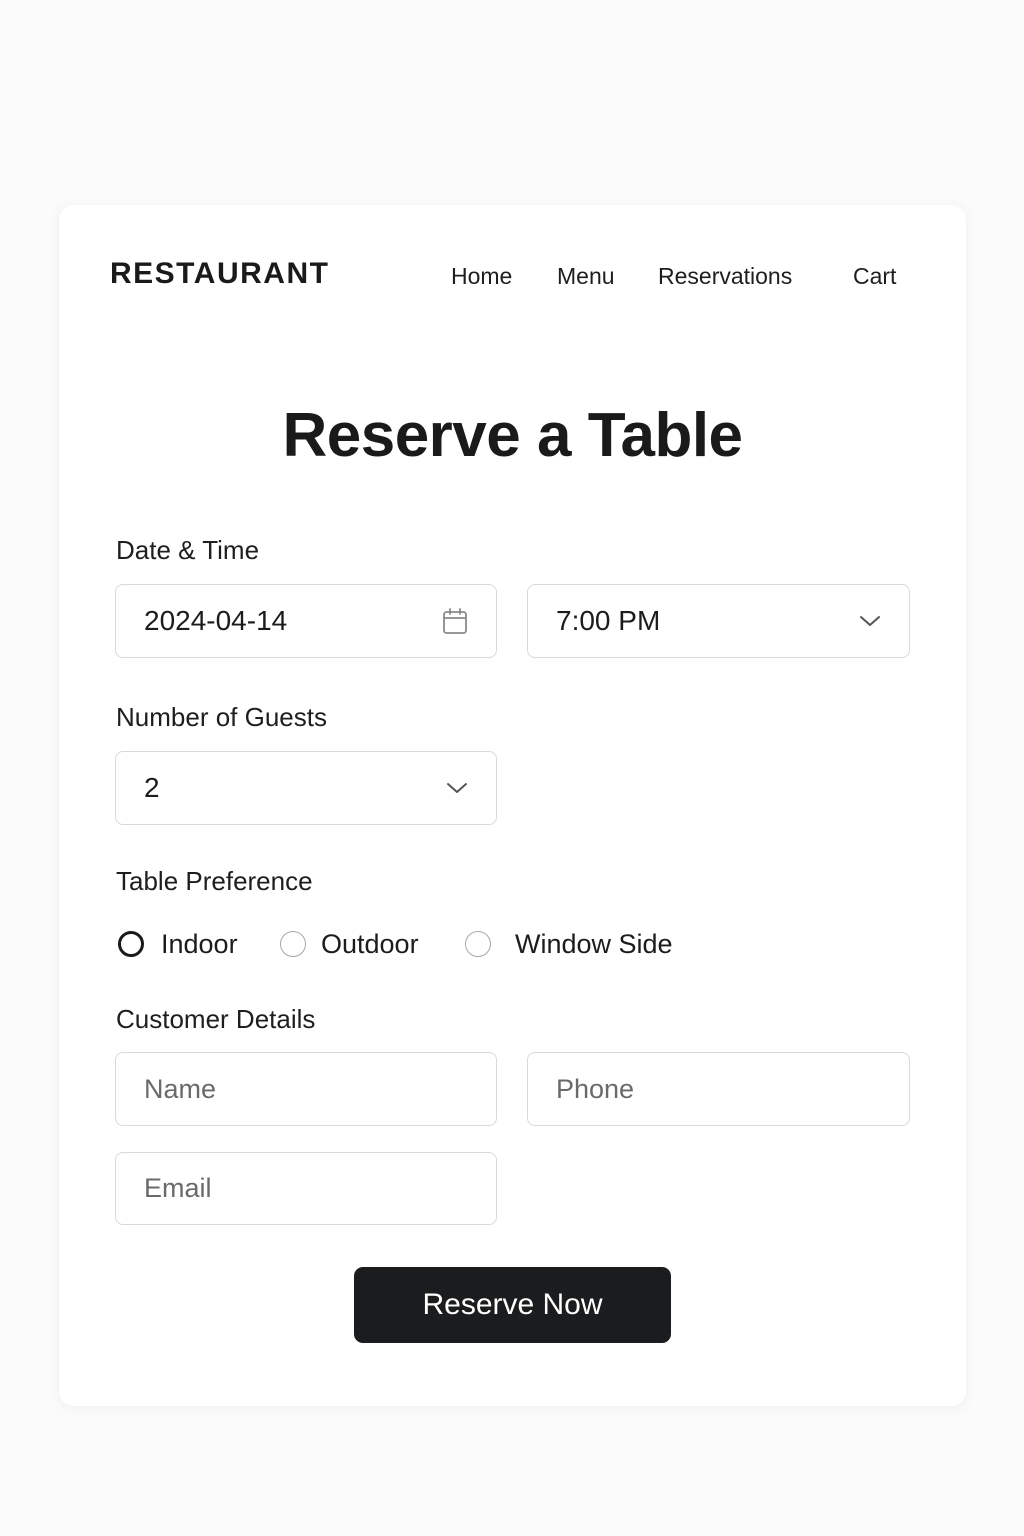 Image resolution: width=1024 pixels, height=1536 pixels. Describe the element at coordinates (874, 276) in the screenshot. I see `nav-cart: Cart` at that location.